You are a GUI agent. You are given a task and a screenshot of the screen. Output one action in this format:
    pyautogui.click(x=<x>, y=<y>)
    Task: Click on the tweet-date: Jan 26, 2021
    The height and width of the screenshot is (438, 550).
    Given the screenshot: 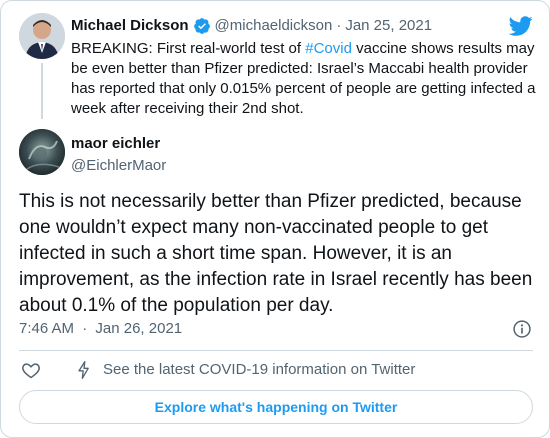 What is the action you would take?
    pyautogui.click(x=138, y=328)
    